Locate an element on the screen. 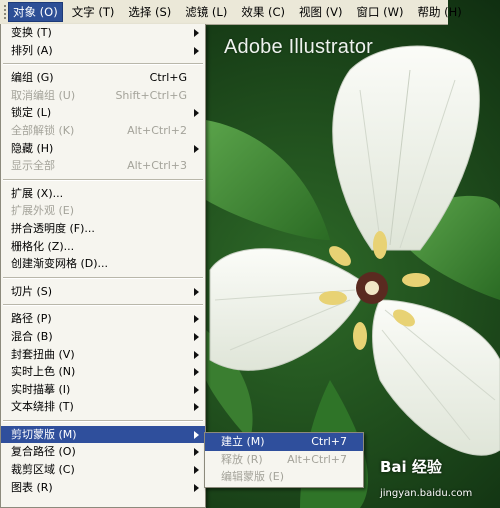 This screenshot has height=508, width=500. submenu-item-edit-mask: 编辑蒙版 (E) is located at coordinates (284, 477).